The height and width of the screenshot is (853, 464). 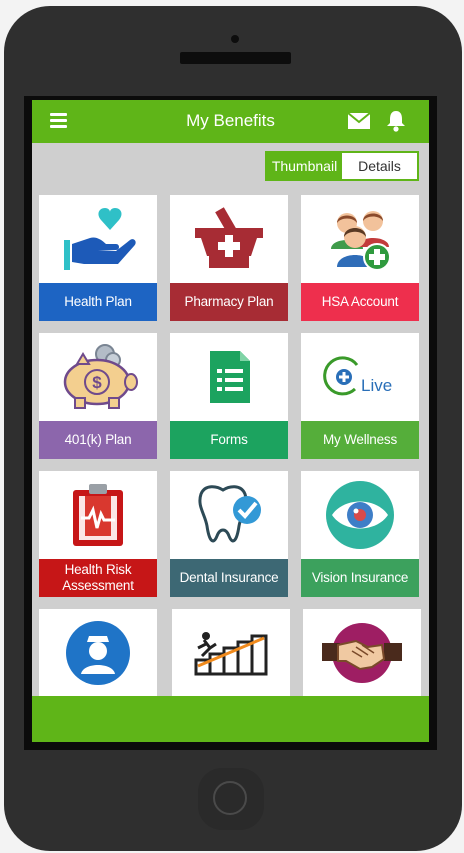 I want to click on tile-401k-plan: $ 401(k) Plan, so click(x=98, y=396).